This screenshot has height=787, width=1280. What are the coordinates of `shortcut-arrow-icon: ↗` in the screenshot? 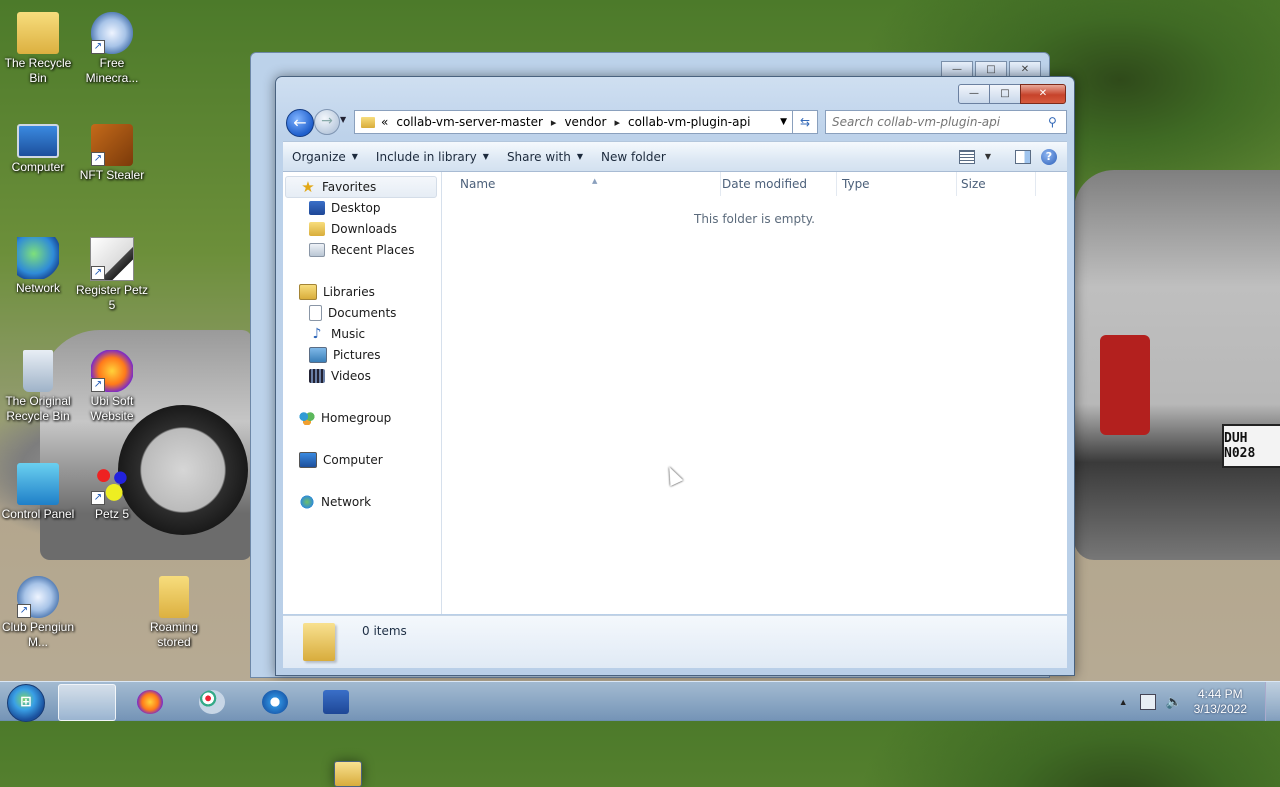 It's located at (98, 47).